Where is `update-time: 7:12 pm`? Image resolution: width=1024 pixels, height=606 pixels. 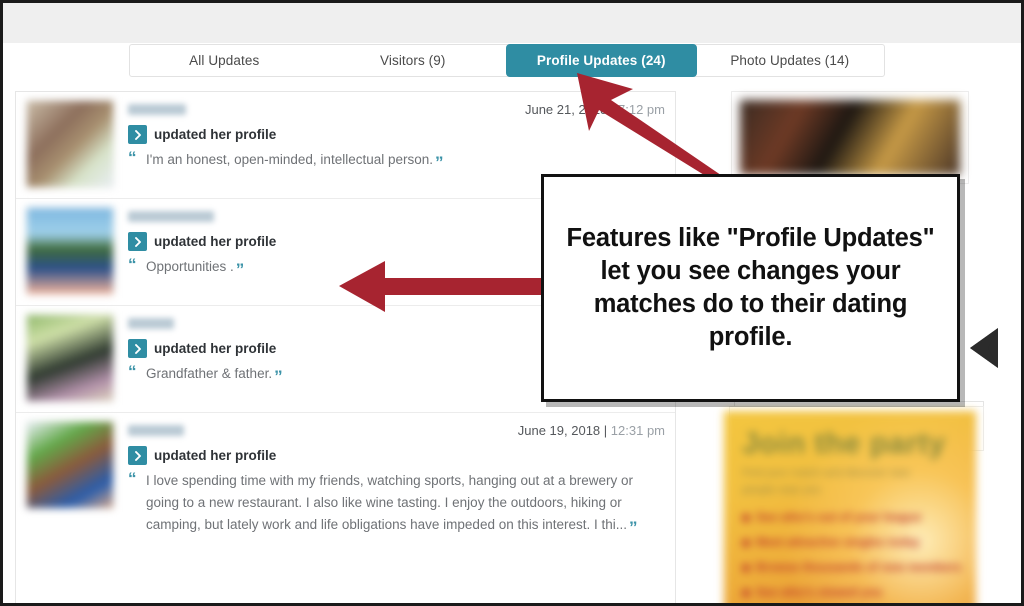
update-time: 7:12 pm is located at coordinates (641, 109).